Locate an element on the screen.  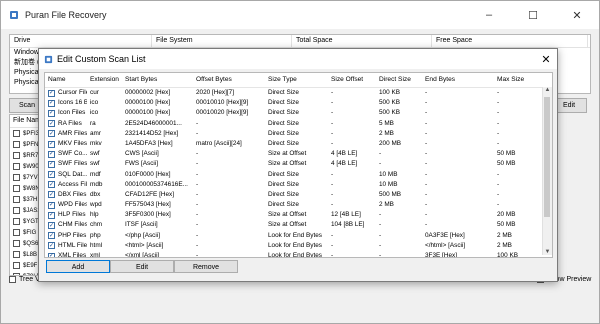
max-size-cell: 20 MB is located at coordinates (506, 215).